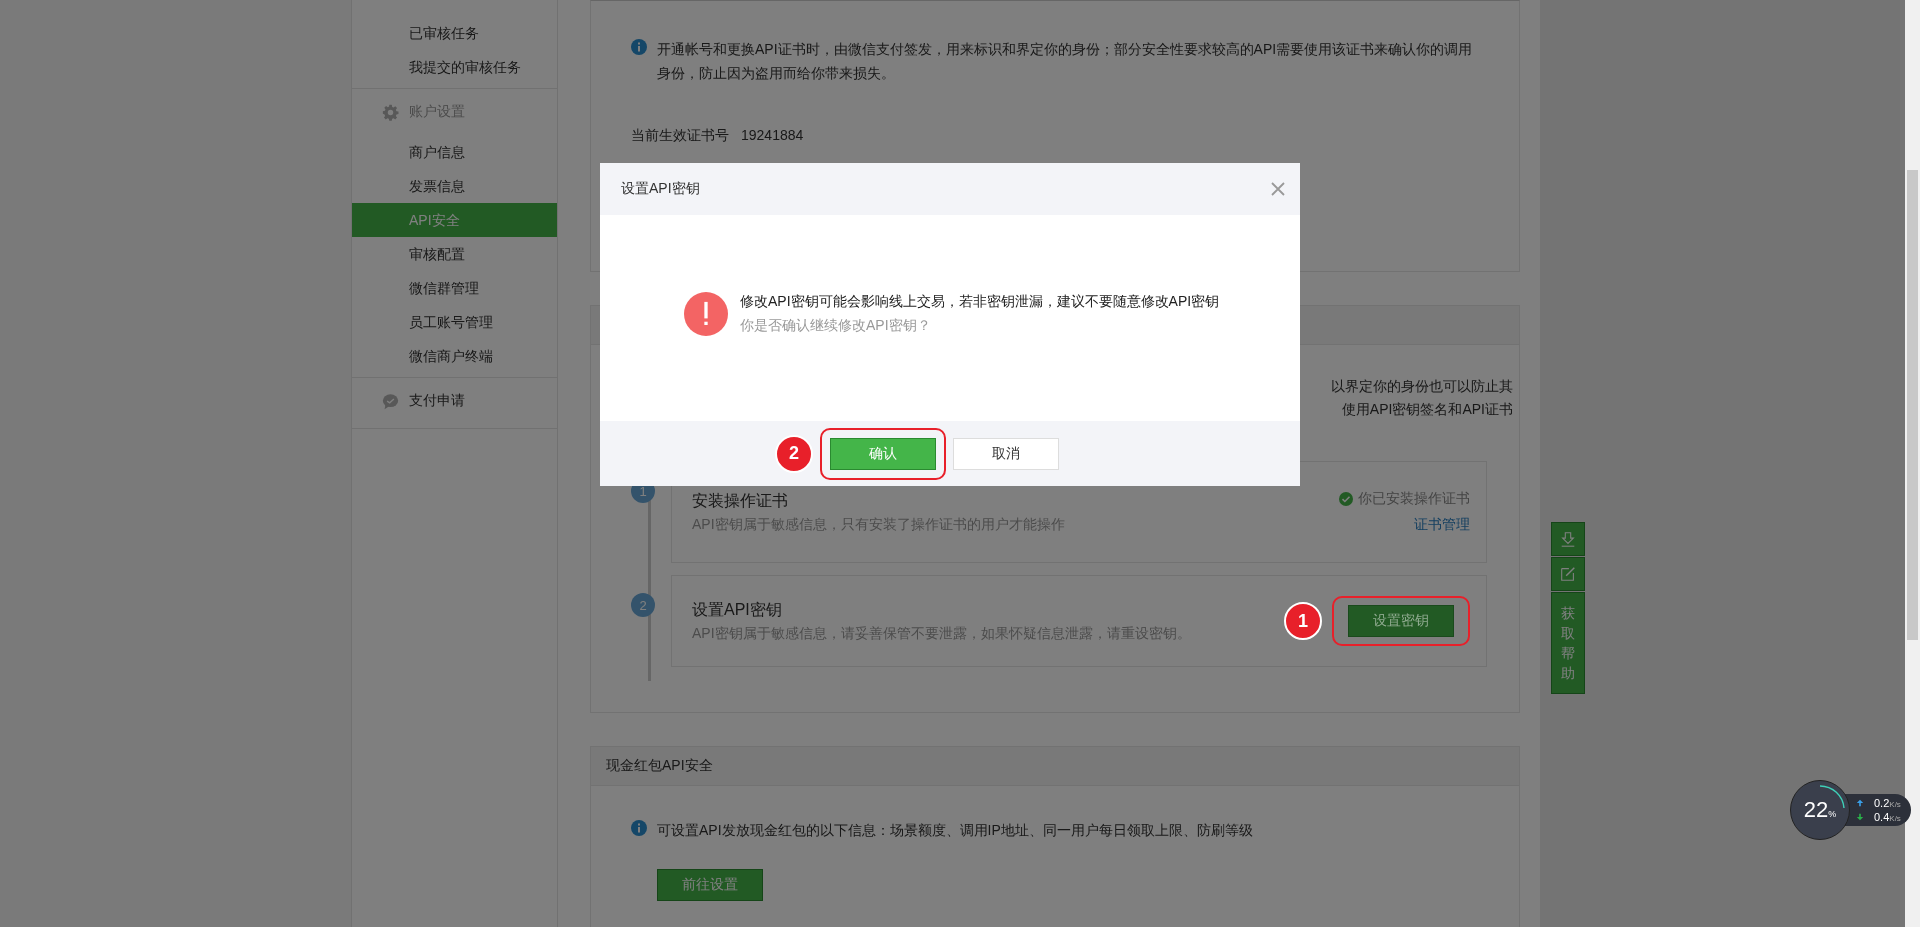 The height and width of the screenshot is (927, 1920). What do you see at coordinates (659, 766) in the screenshot?
I see `section-title: 现金红包API安全` at bounding box center [659, 766].